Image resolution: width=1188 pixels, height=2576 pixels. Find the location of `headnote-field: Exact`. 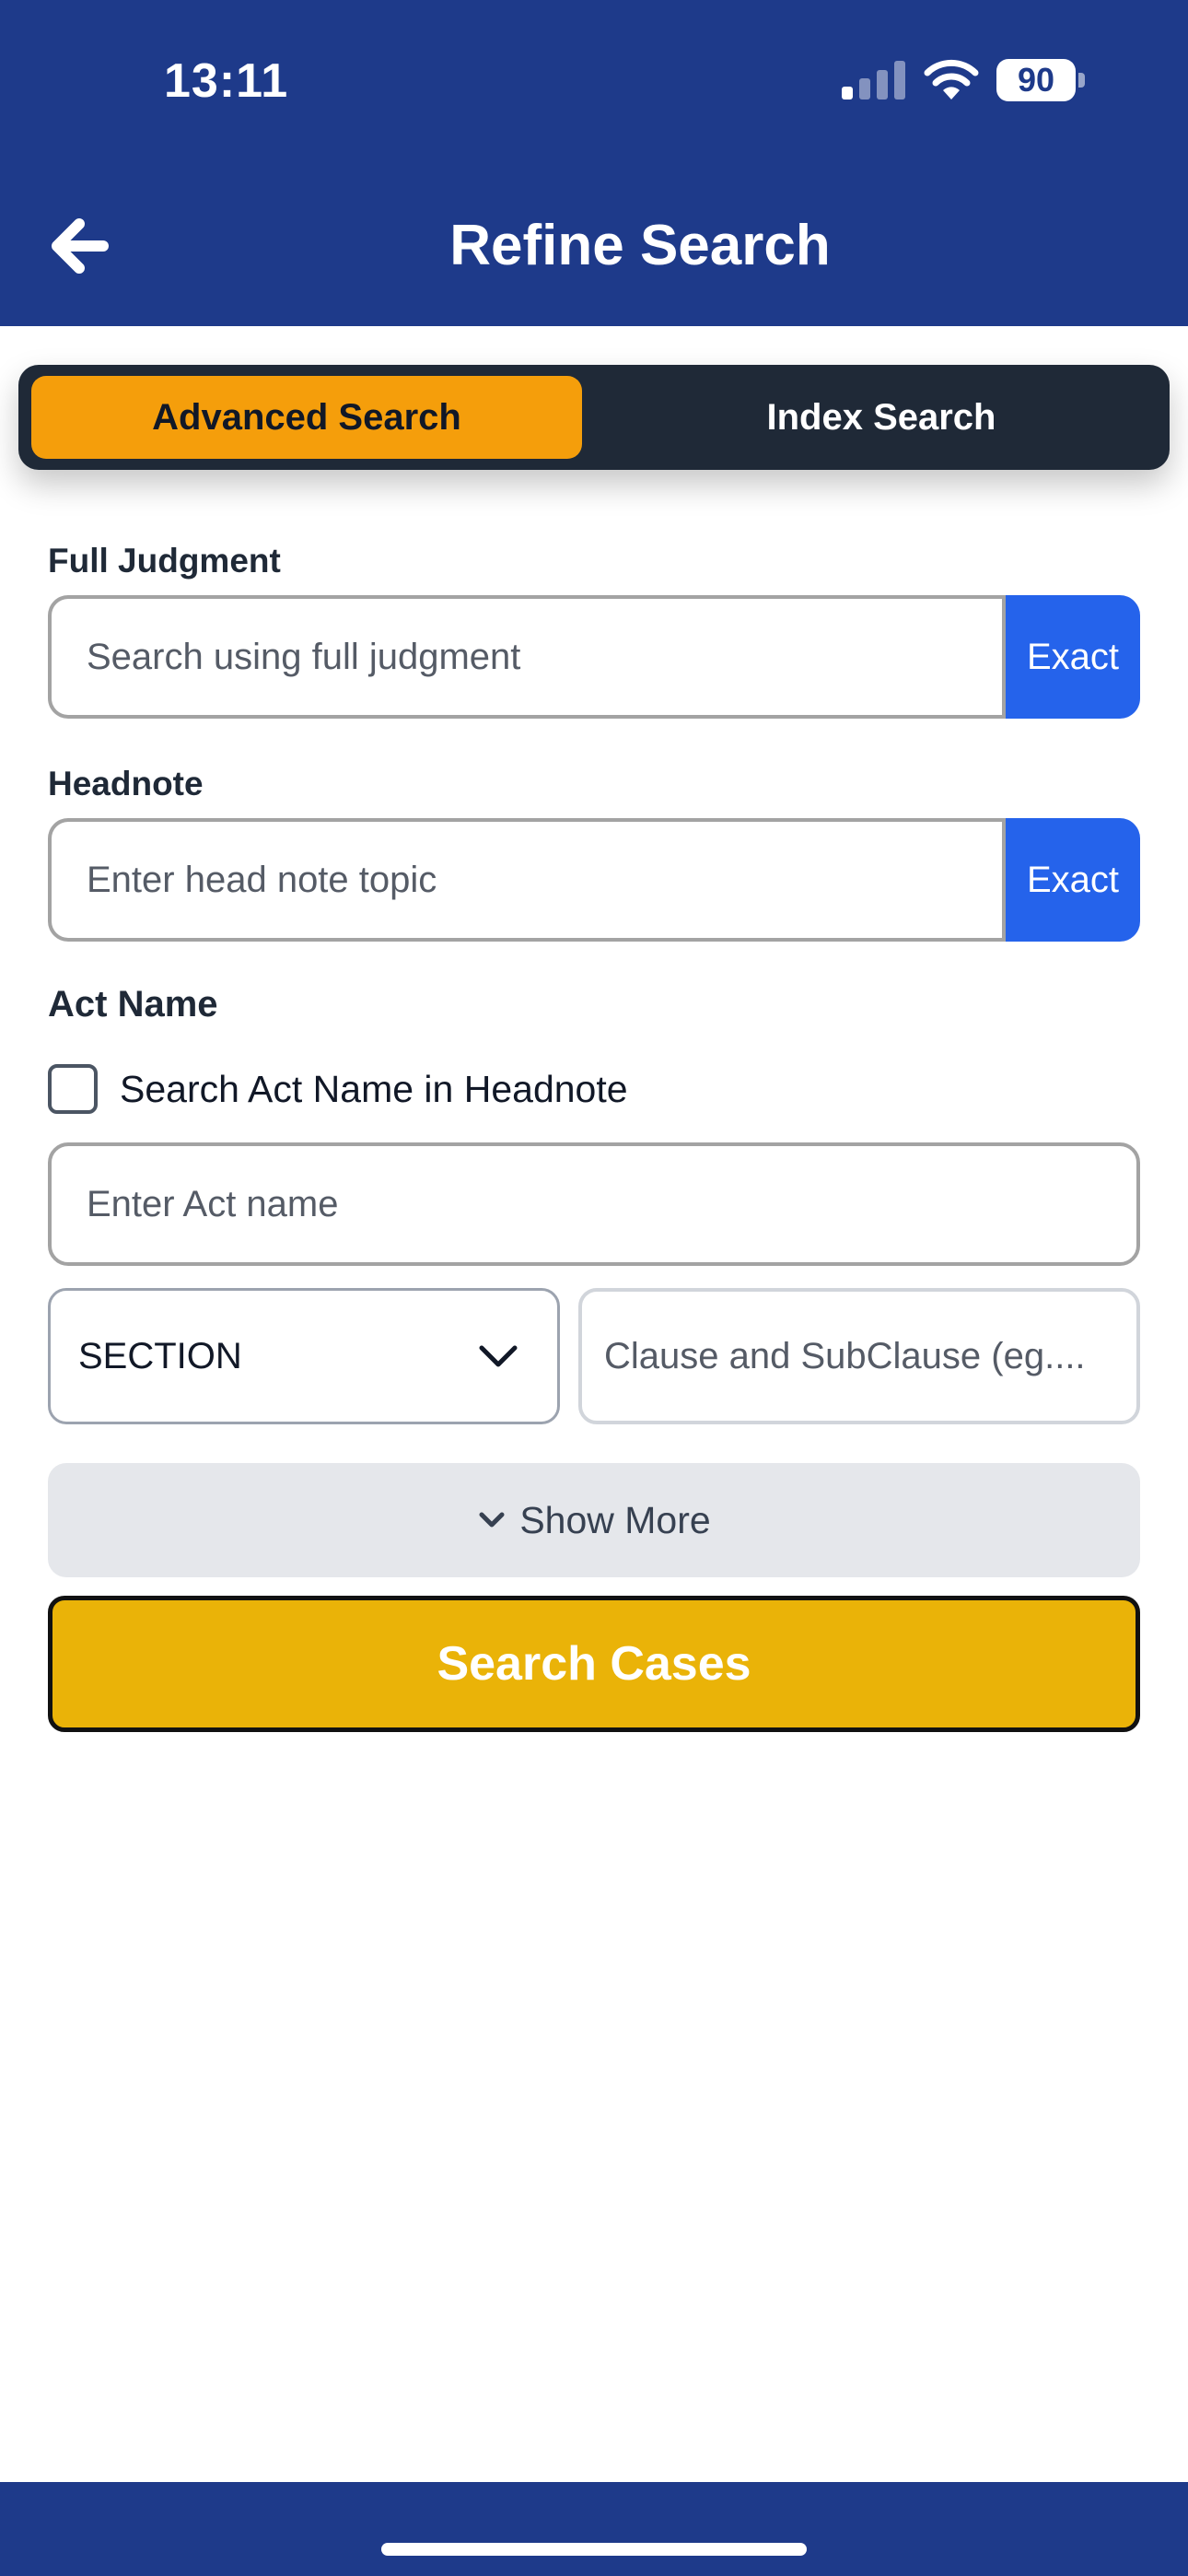

headnote-field: Exact is located at coordinates (594, 880).